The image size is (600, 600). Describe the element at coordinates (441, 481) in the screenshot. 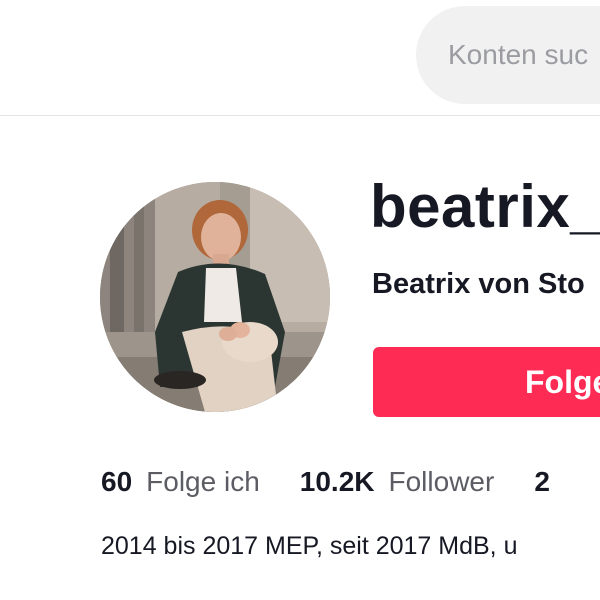

I see `followers-label: Follower` at that location.